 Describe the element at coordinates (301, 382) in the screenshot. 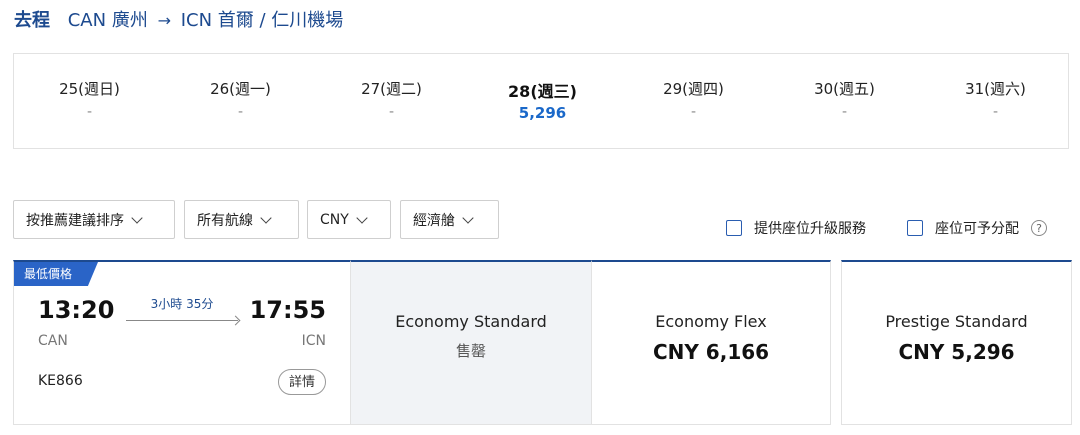

I see `details-button: 詳情` at that location.